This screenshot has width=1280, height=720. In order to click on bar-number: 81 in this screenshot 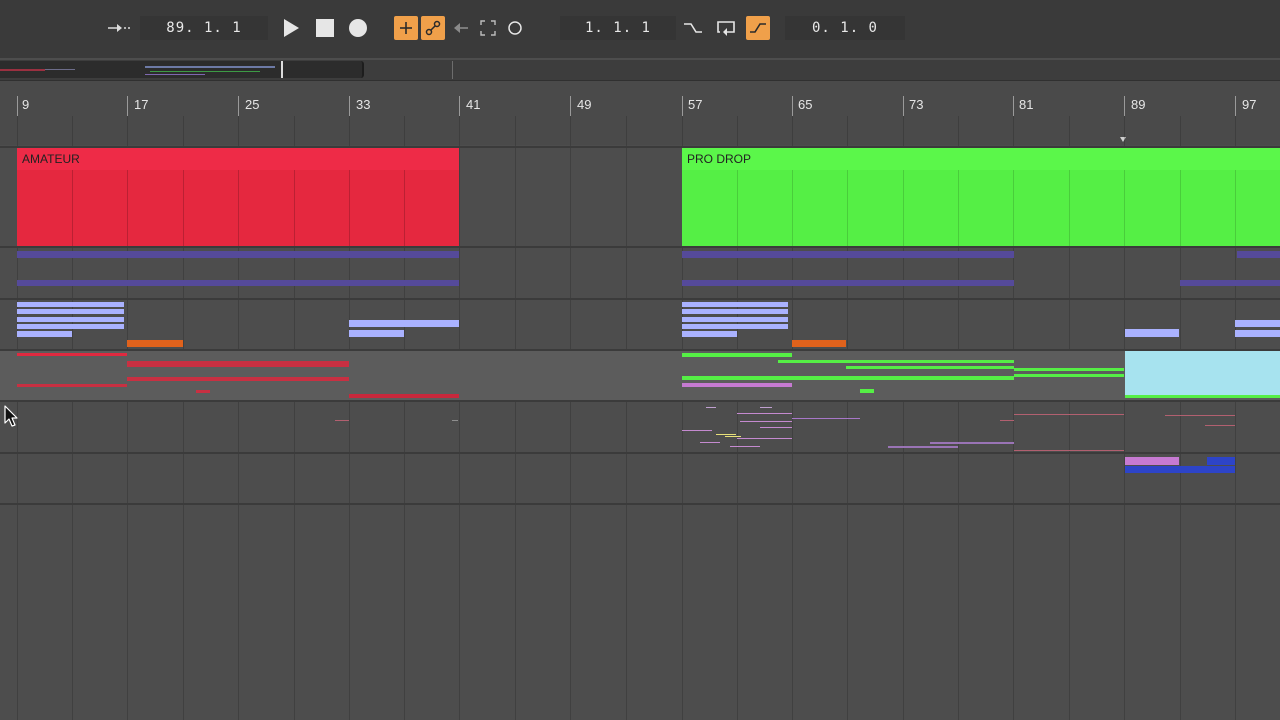, I will do `click(1026, 104)`.